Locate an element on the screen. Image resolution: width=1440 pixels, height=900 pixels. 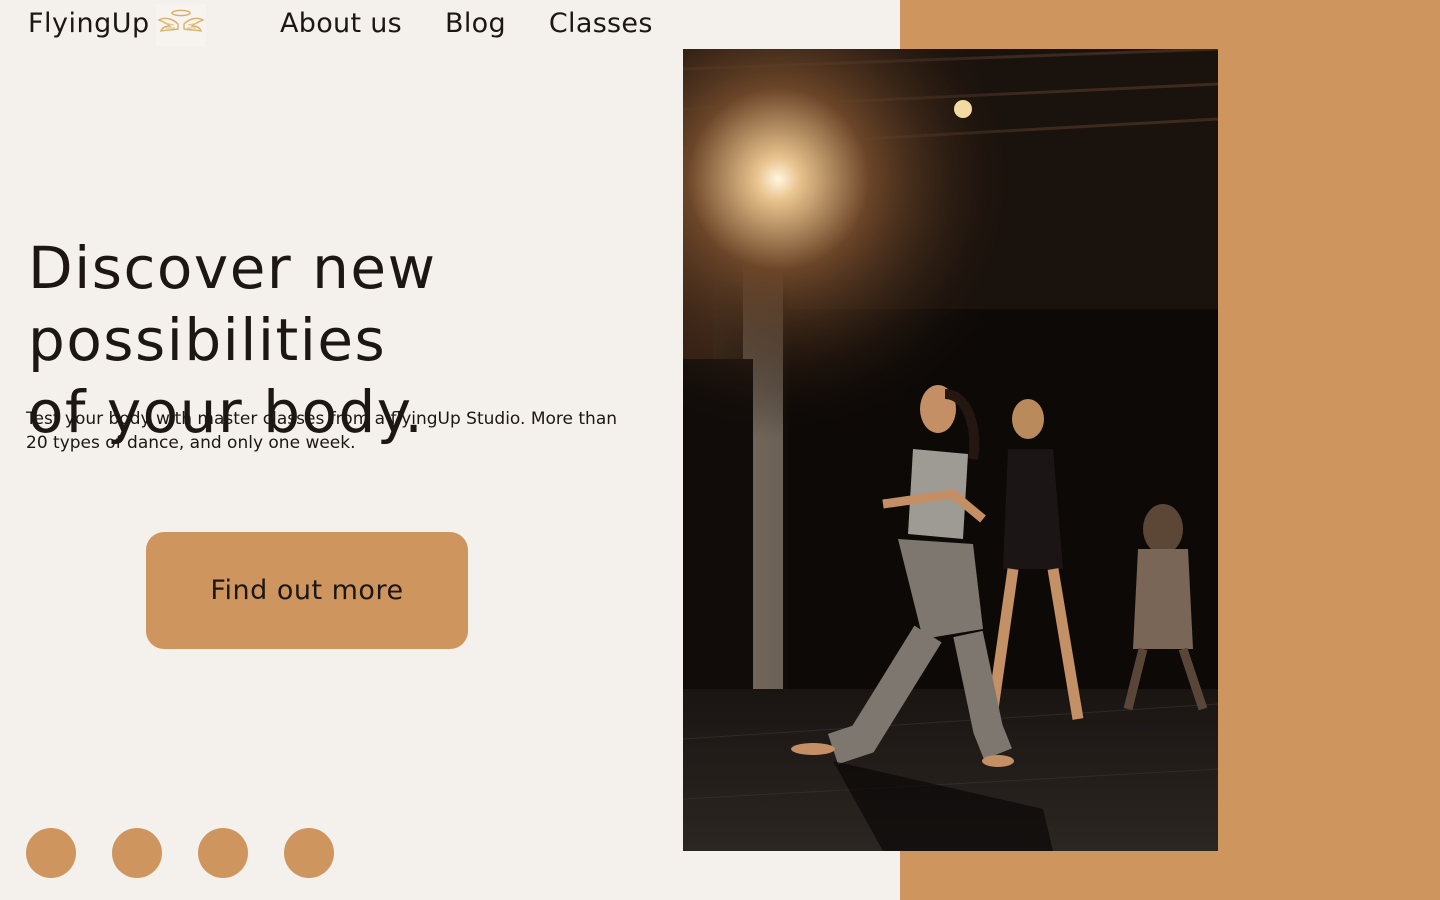
nav-link-blog: Blog is located at coordinates (475, 24).